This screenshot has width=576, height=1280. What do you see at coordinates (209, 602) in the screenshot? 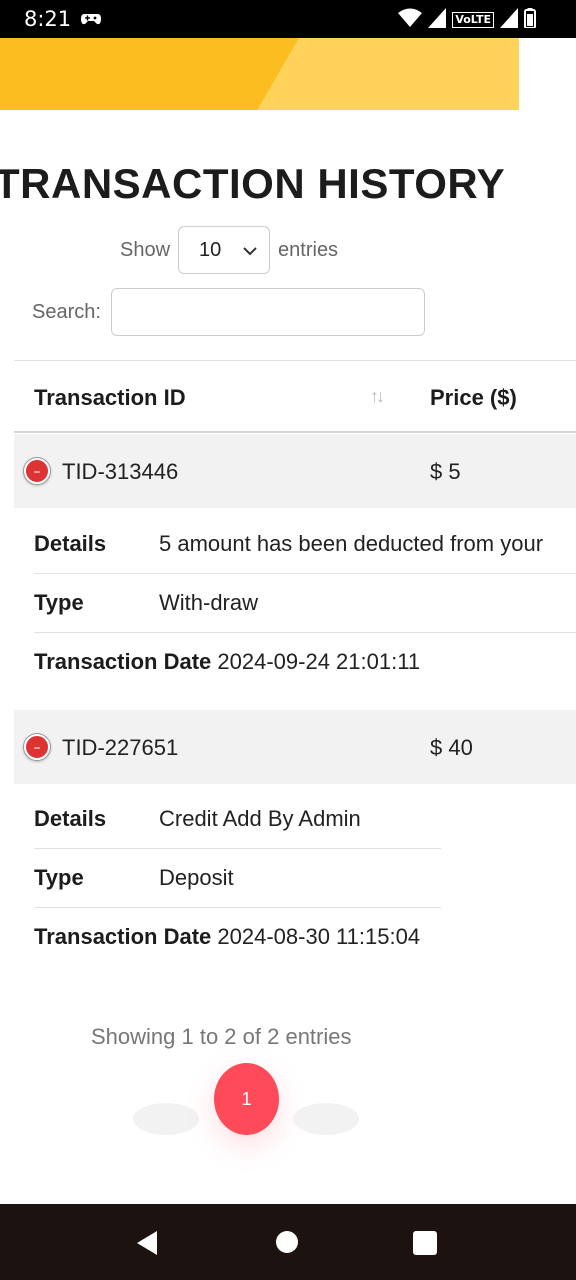
I see `type-value: With-draw` at bounding box center [209, 602].